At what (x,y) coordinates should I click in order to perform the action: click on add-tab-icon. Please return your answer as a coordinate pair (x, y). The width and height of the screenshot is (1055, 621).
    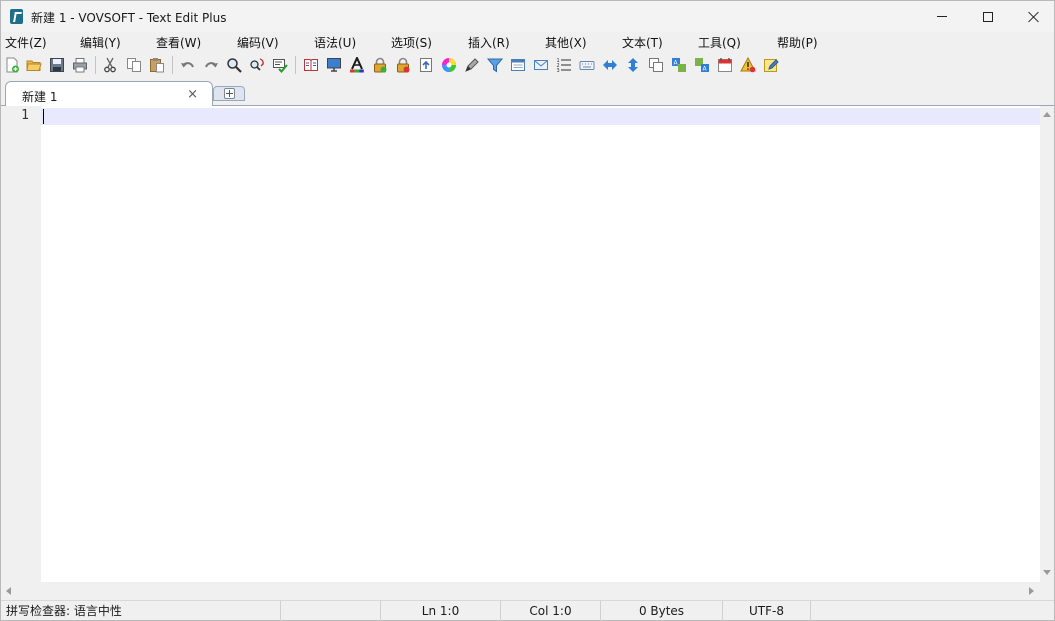
    Looking at the image, I should click on (229, 93).